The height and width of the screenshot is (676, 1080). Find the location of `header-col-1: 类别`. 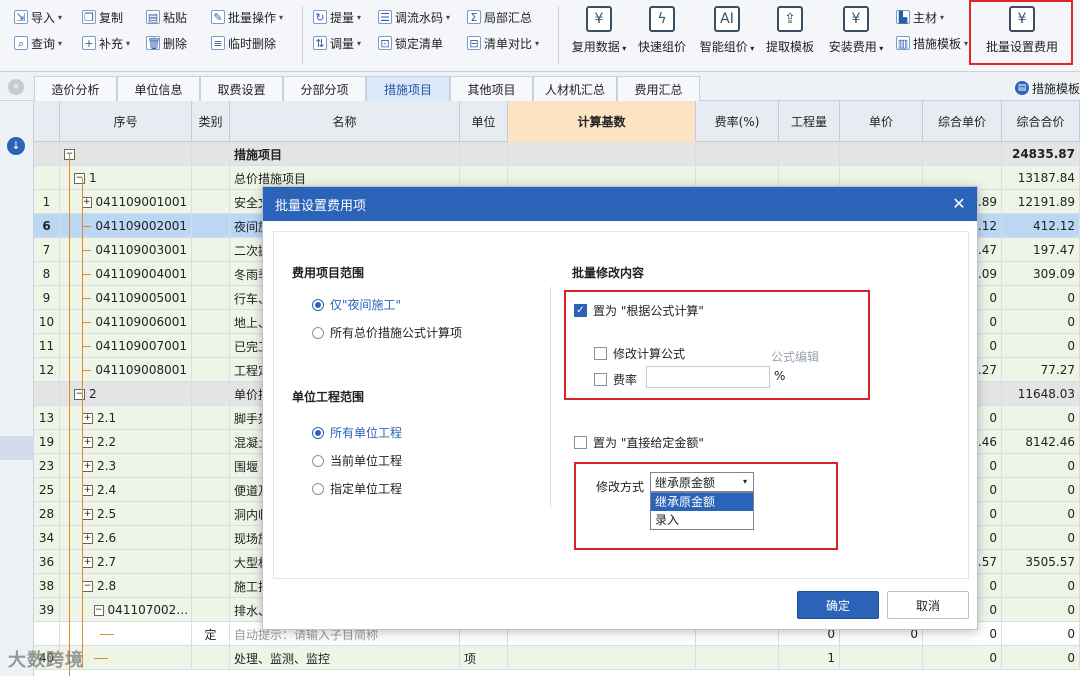

header-col-1: 类别 is located at coordinates (211, 121).